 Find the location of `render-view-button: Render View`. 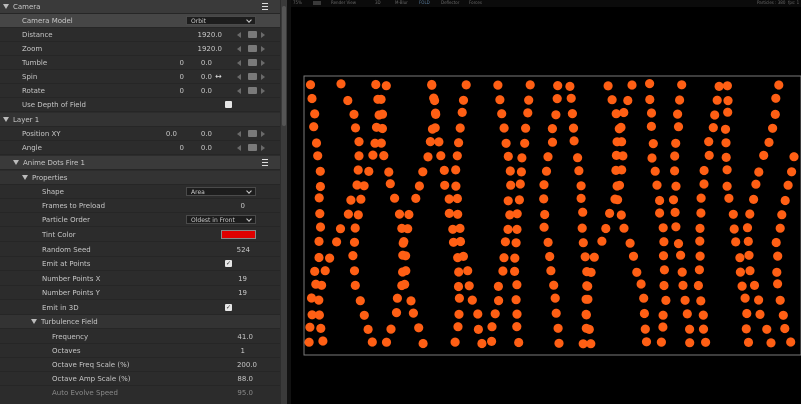

render-view-button: Render View is located at coordinates (343, 2).